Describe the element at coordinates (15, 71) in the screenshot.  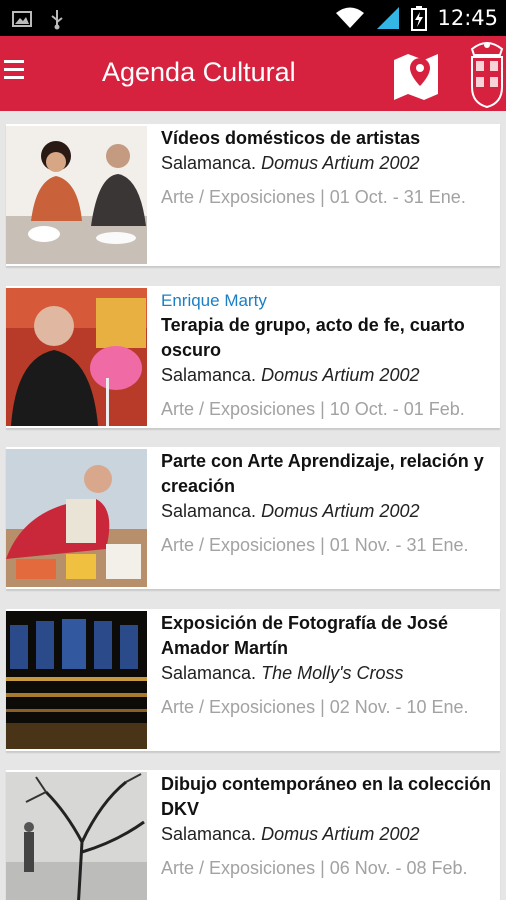
I see `menu-icon` at that location.